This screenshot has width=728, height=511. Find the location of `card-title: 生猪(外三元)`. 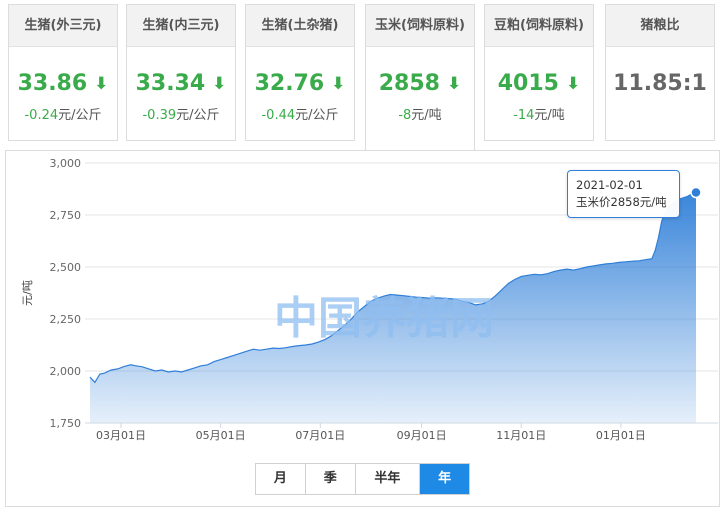

card-title: 生猪(外三元) is located at coordinates (63, 26).